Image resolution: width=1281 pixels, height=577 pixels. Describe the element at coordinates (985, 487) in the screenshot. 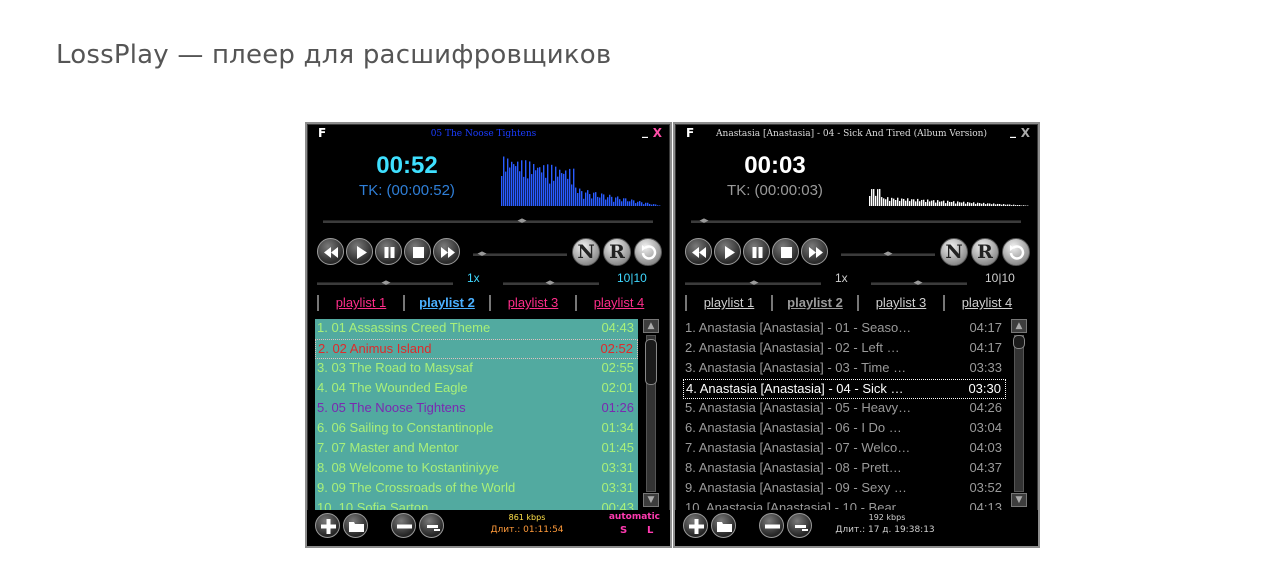

I see `track-duration: 03:52` at that location.